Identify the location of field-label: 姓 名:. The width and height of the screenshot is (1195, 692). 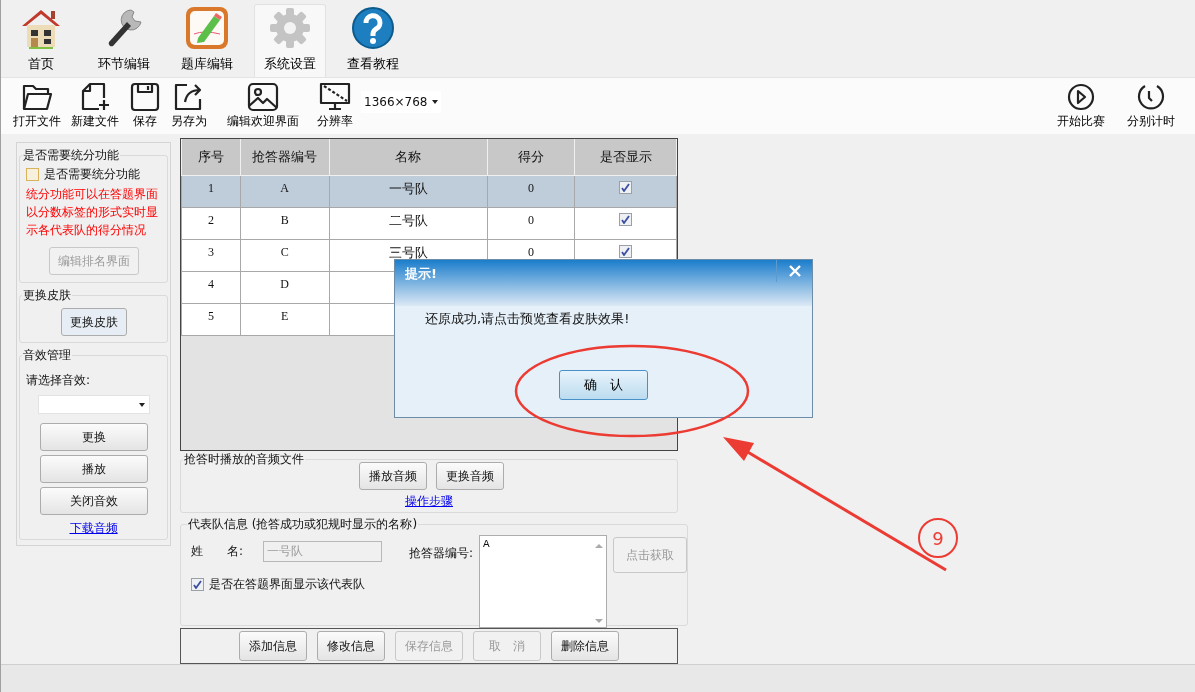
(217, 551).